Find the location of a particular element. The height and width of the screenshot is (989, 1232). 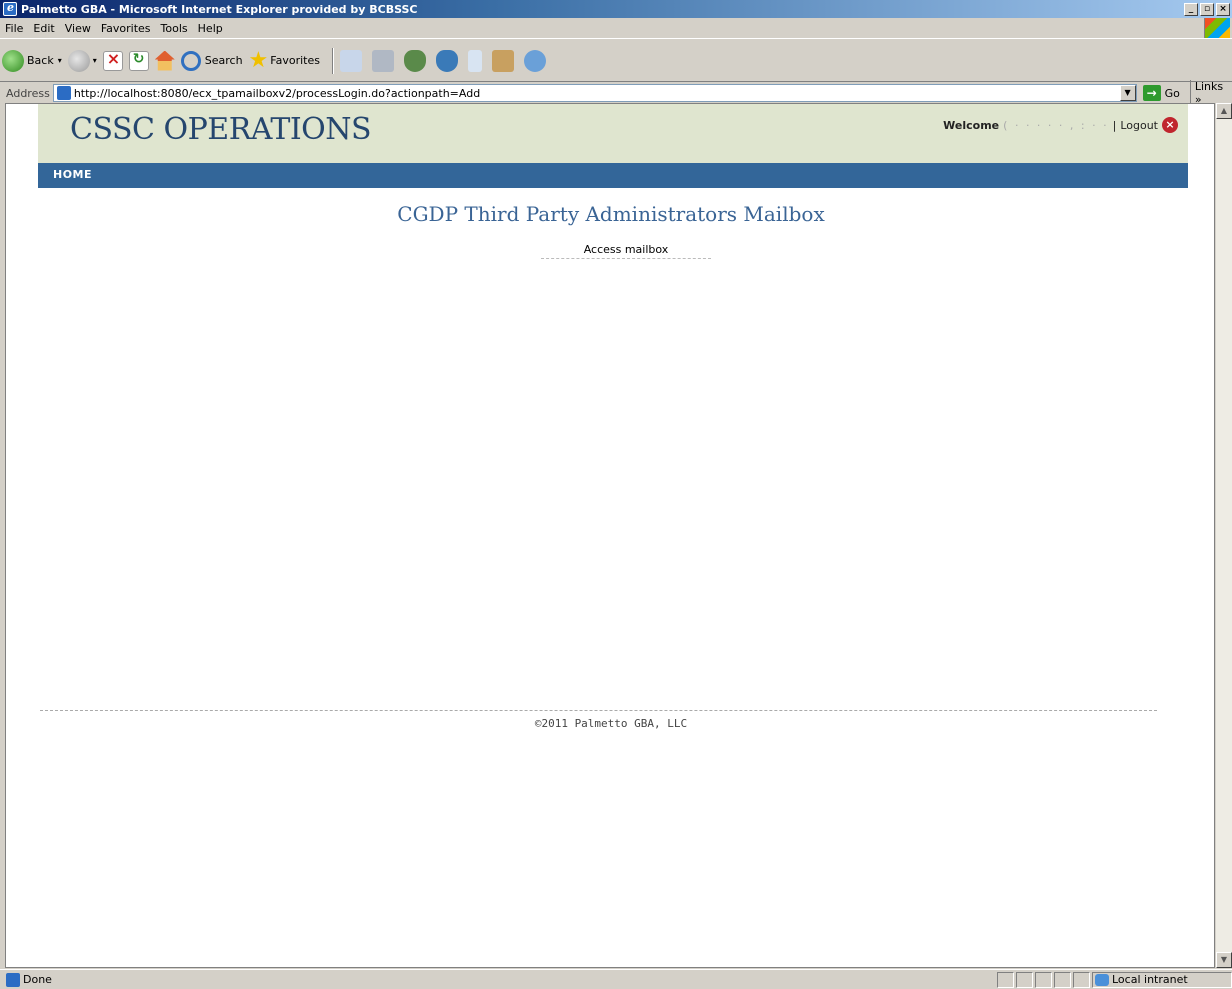

page-title: CGDP Third Party Administrators Mailbox is located at coordinates (611, 214).